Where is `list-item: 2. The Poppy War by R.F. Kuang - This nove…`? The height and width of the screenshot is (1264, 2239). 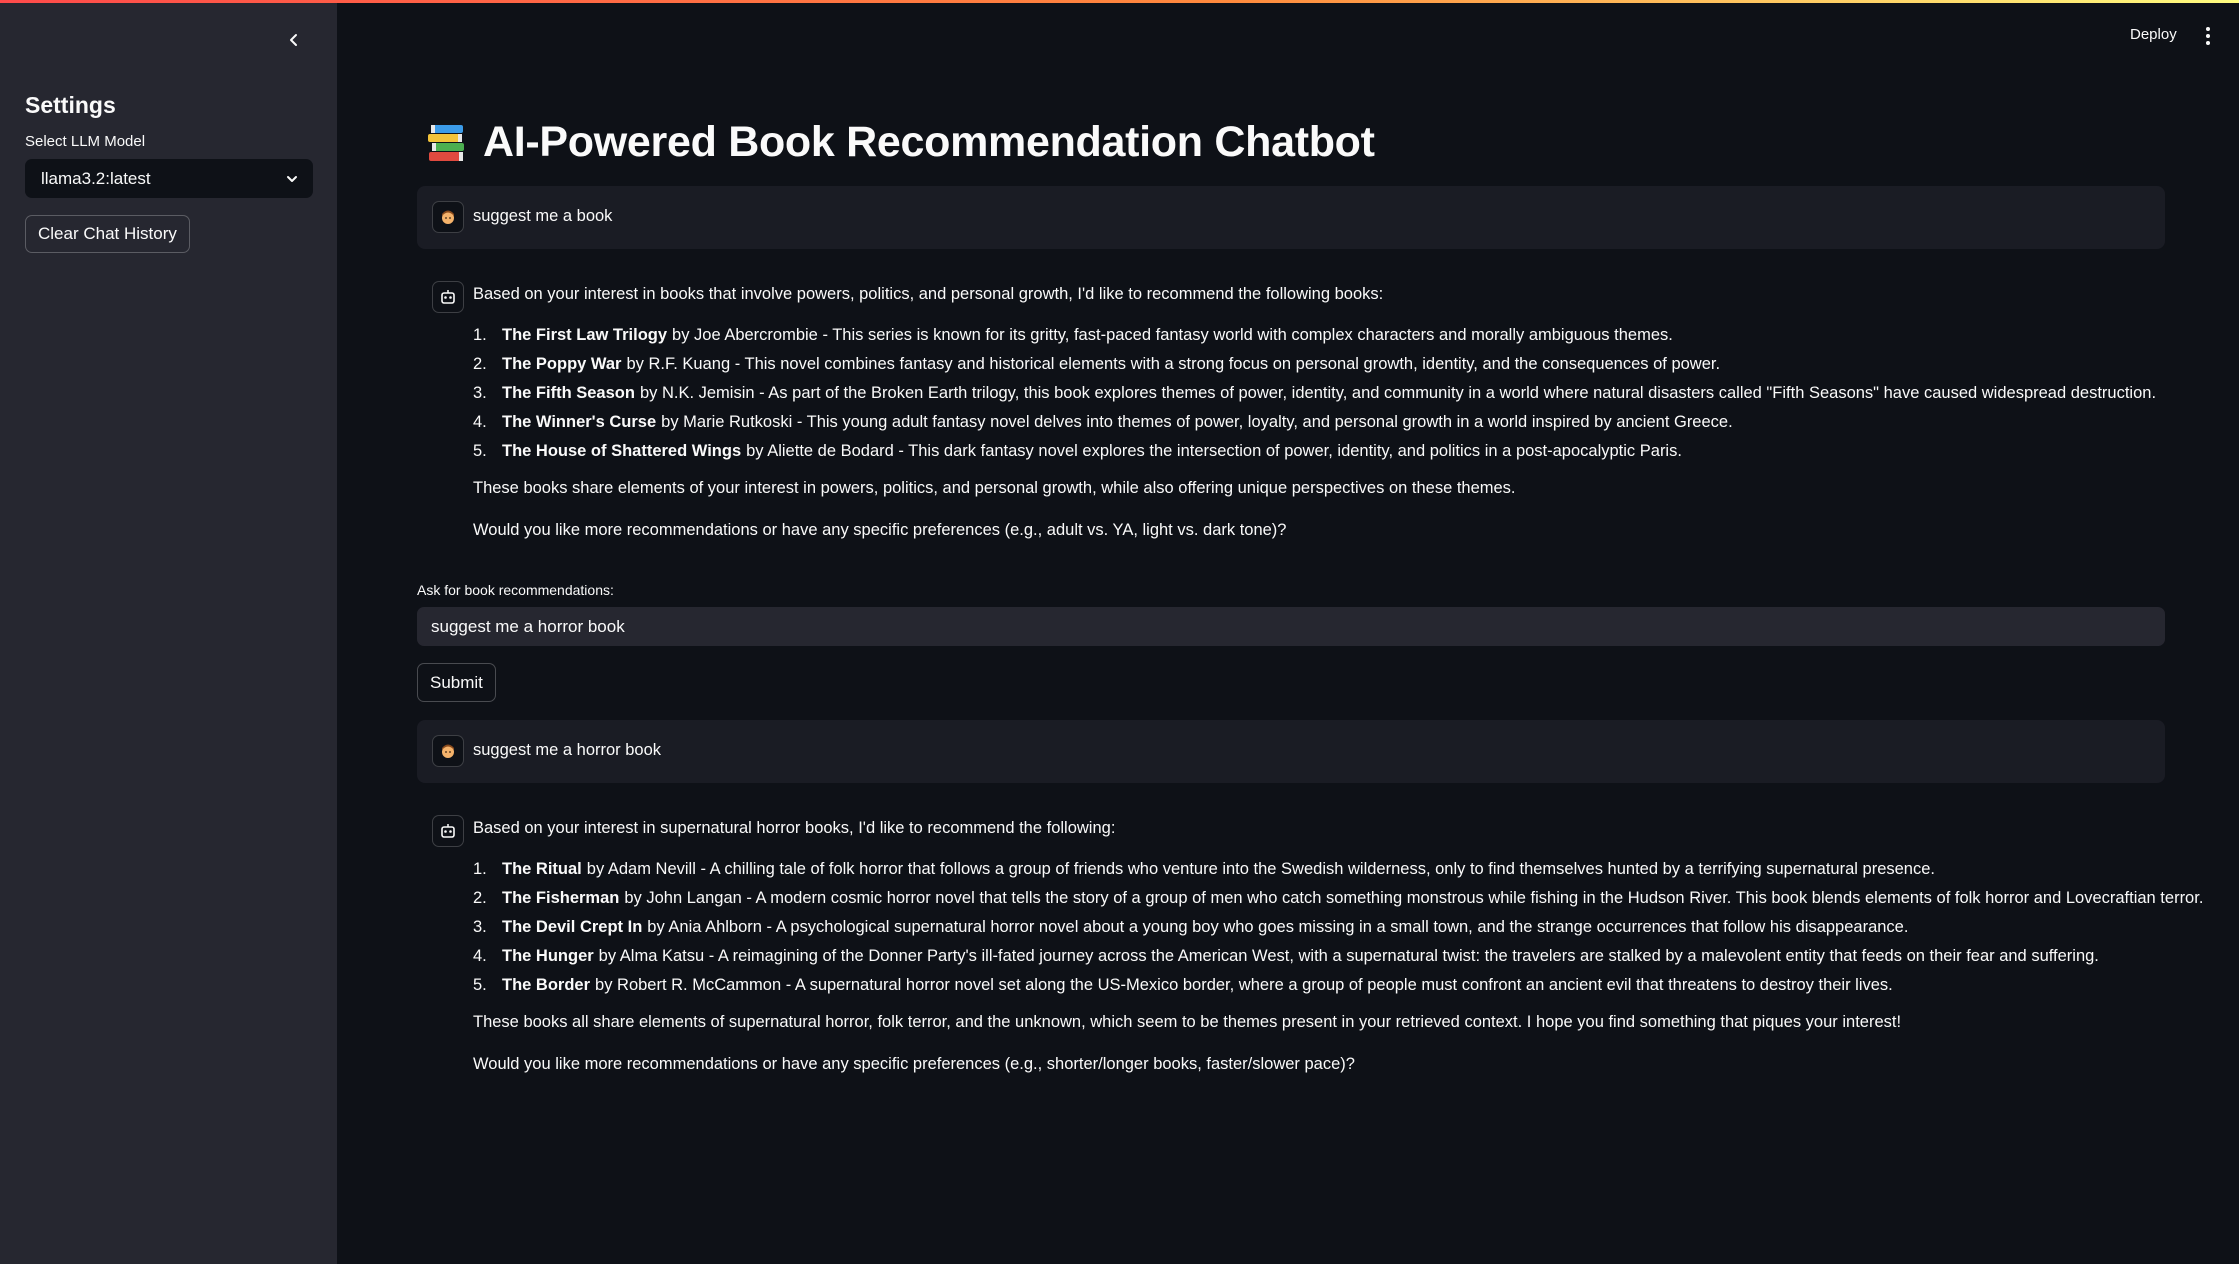
list-item: 2. The Poppy War by R.F. Kuang - This nove… is located at coordinates (1097, 364).